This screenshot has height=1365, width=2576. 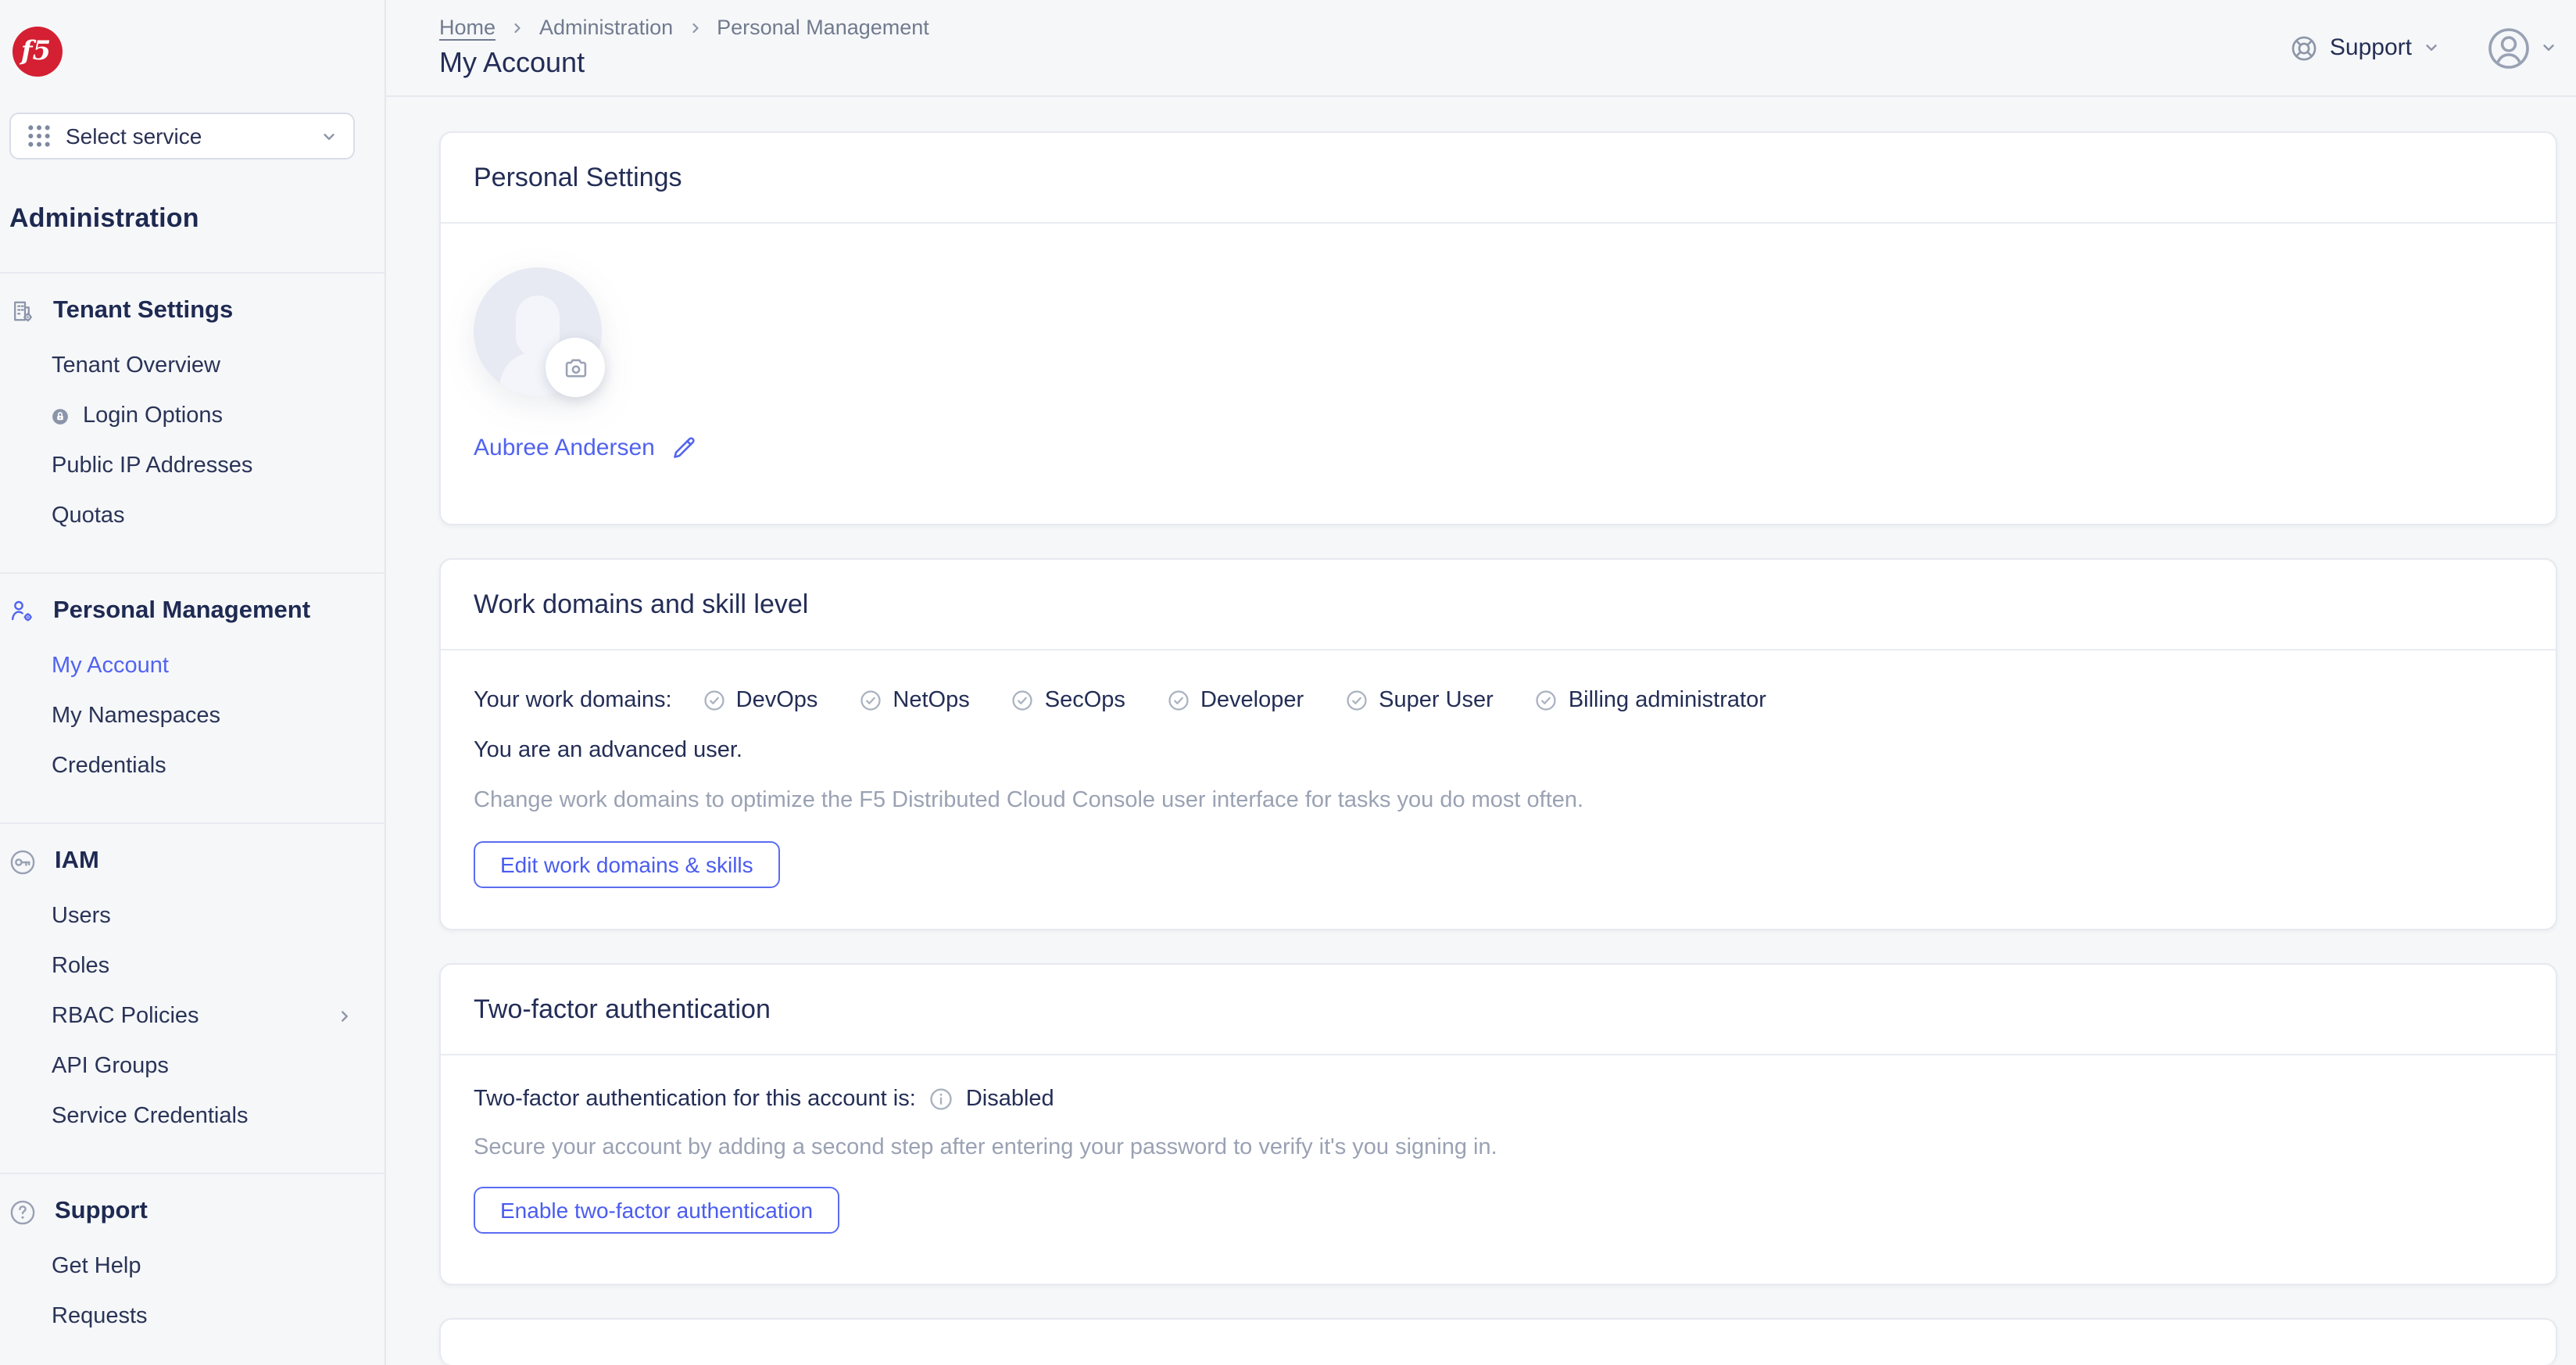 I want to click on work-domains-row: Your work domains: DevOps NetOps SecOps, so click(x=1498, y=700).